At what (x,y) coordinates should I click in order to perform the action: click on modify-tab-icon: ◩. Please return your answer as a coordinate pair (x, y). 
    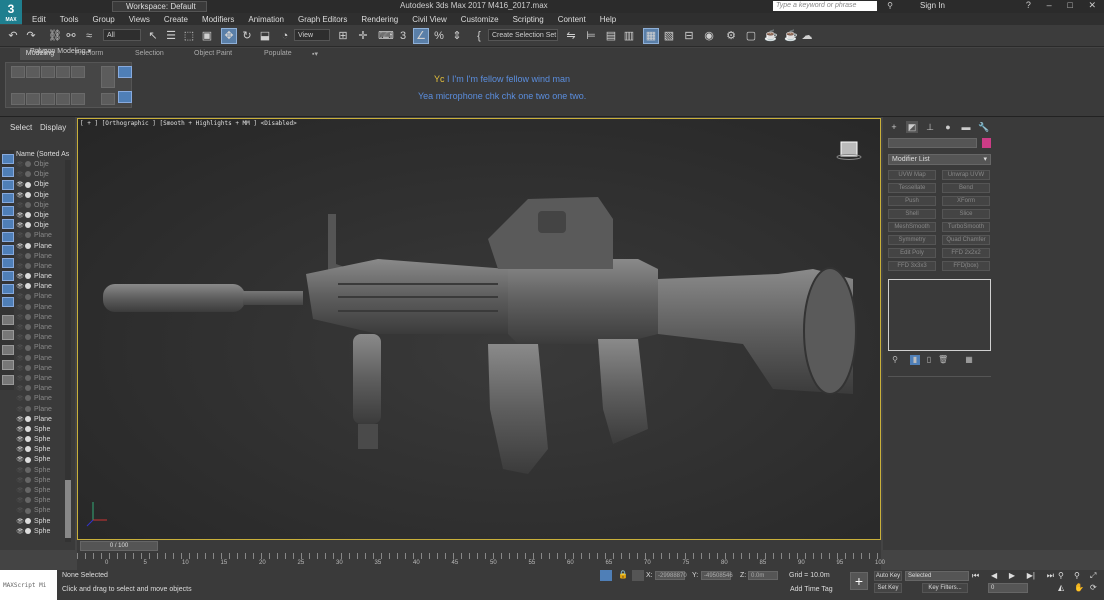
    Looking at the image, I should click on (912, 127).